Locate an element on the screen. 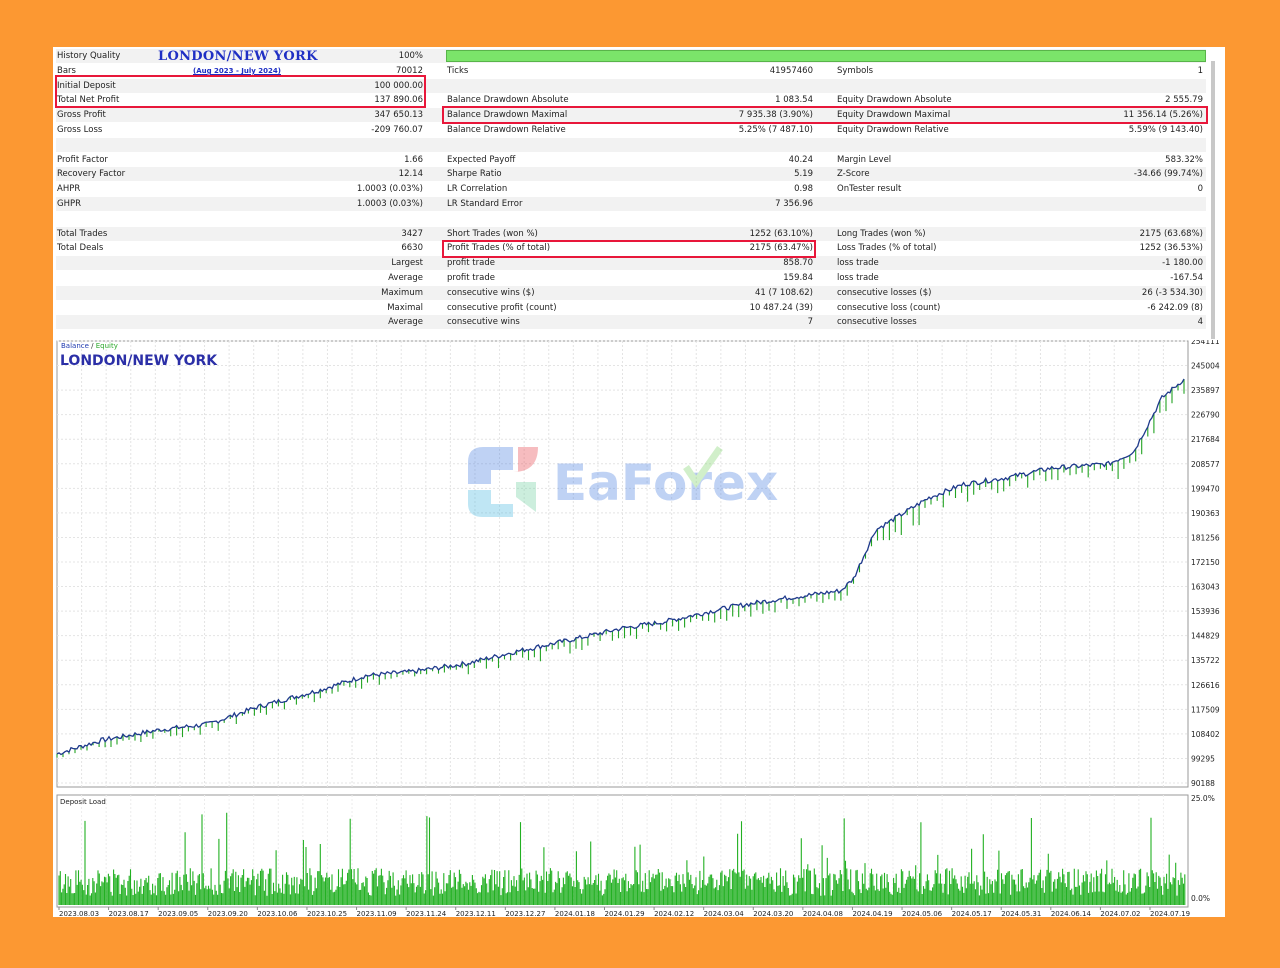 This screenshot has height=968, width=1280. y-tick-label: 217684 is located at coordinates (1205, 439).